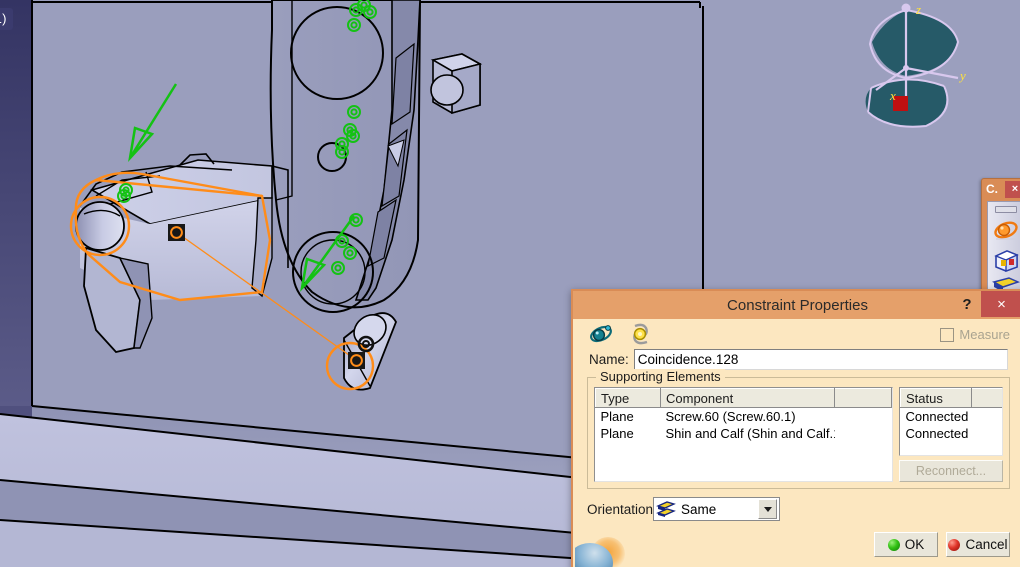 The height and width of the screenshot is (567, 1020). I want to click on update-icon, so click(642, 335).